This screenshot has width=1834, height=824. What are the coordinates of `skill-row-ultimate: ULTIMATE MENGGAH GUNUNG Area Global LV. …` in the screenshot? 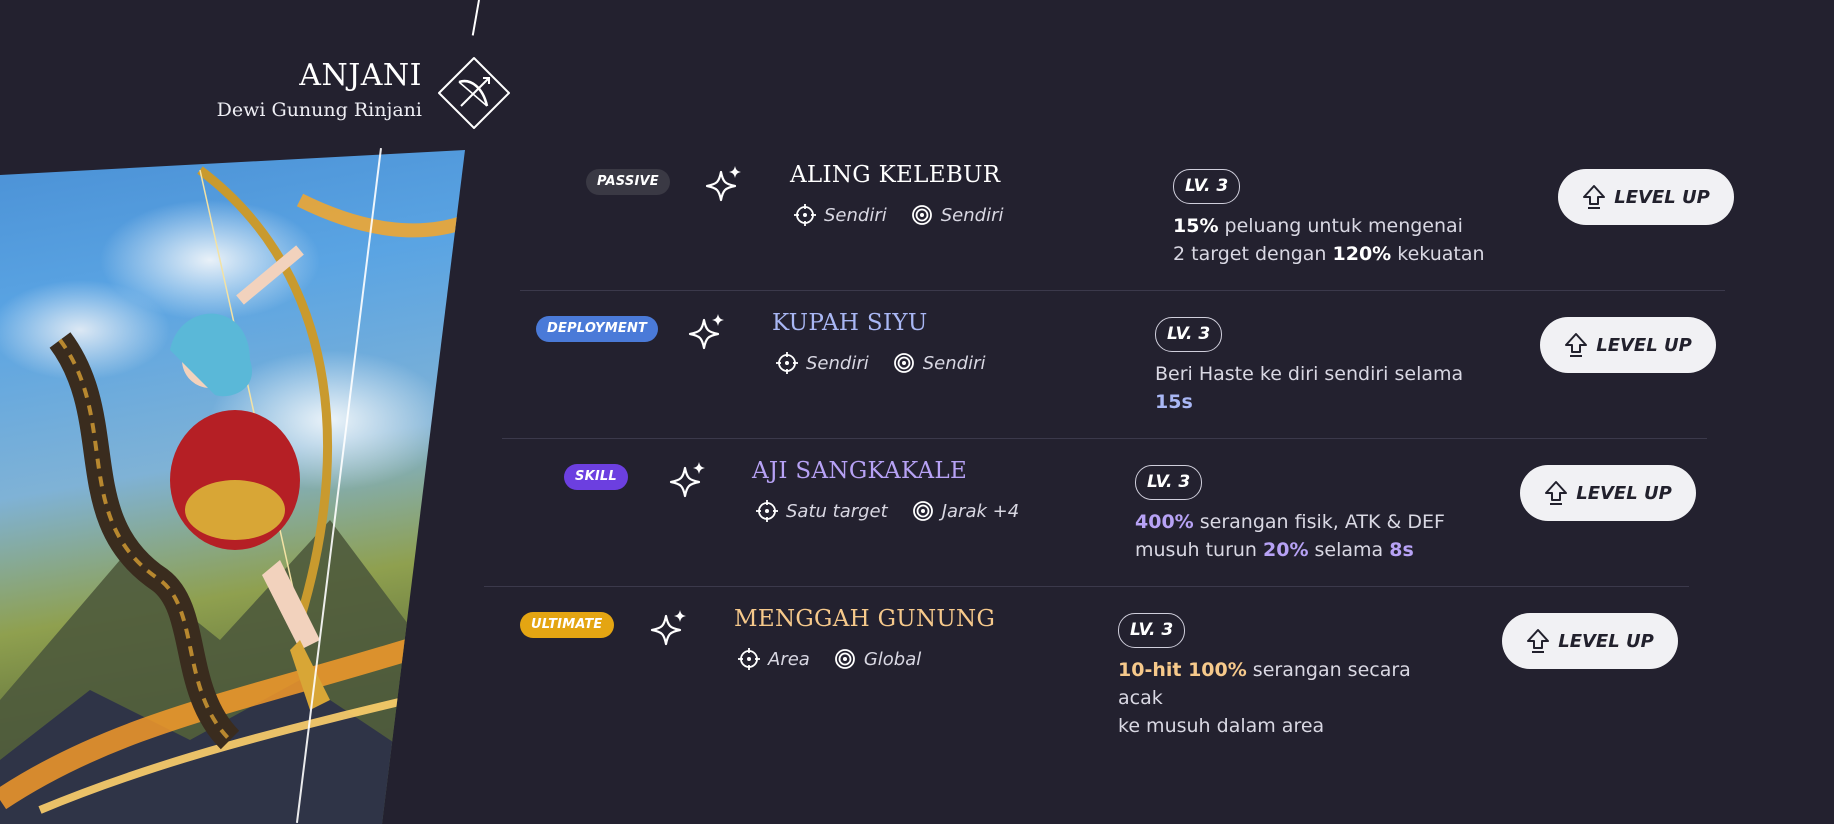 It's located at (1120, 681).